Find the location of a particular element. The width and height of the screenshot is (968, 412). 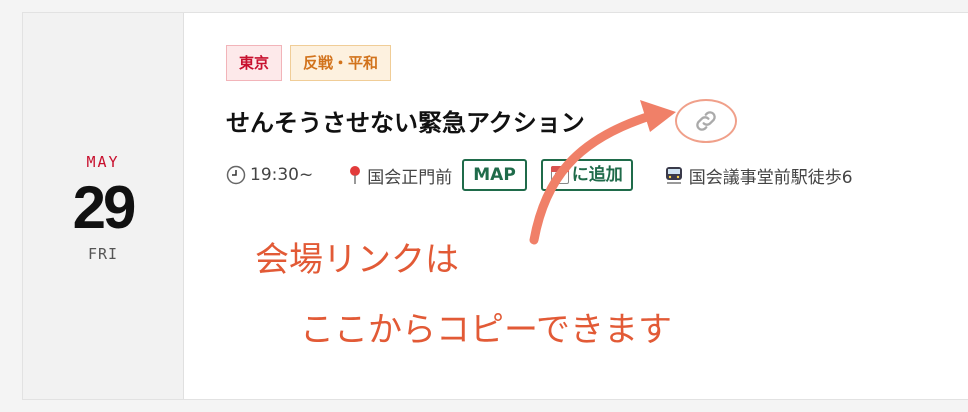

event-meta: 19:30~ 国会正門前 MAP 17 に追加 国会議事堂前駅徒歩6 is located at coordinates (539, 175).